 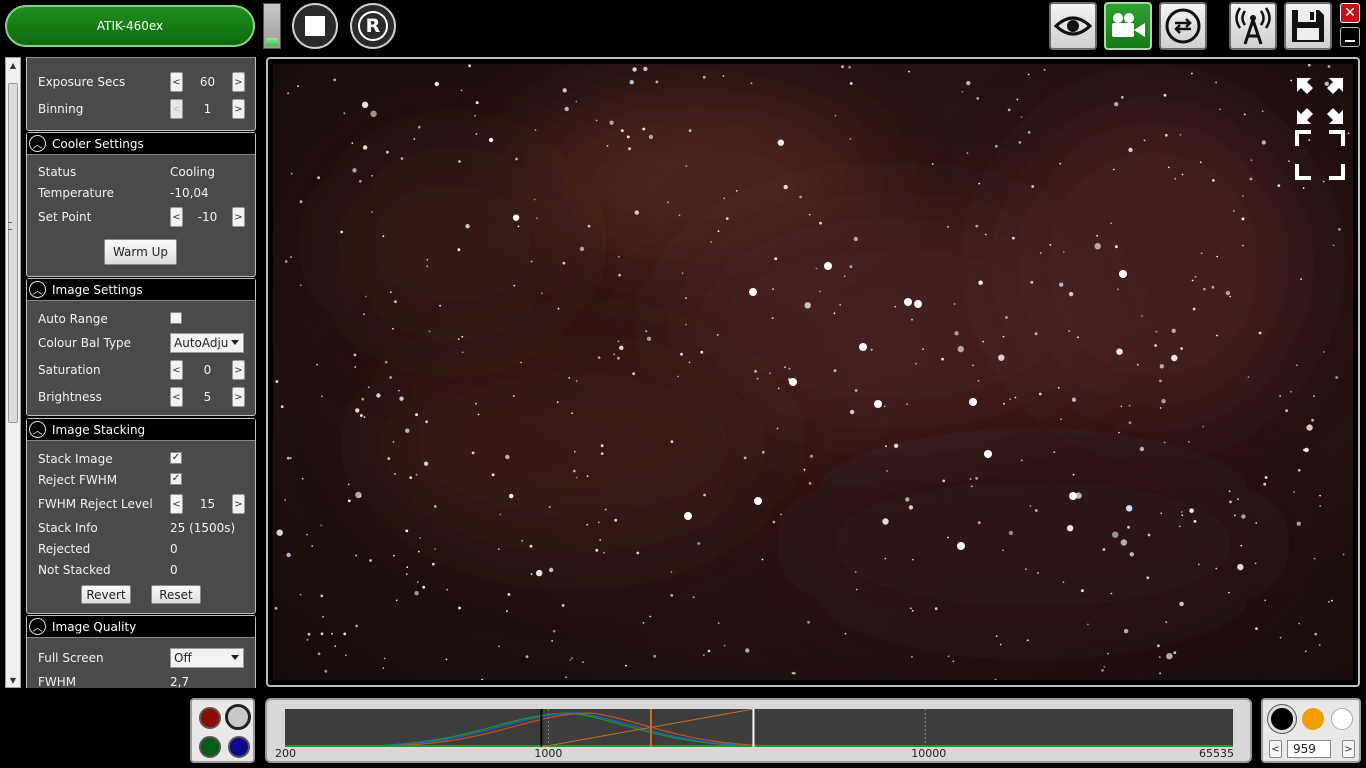 What do you see at coordinates (141, 290) in the screenshot?
I see `image-settings-header: ︿ Image Settings` at bounding box center [141, 290].